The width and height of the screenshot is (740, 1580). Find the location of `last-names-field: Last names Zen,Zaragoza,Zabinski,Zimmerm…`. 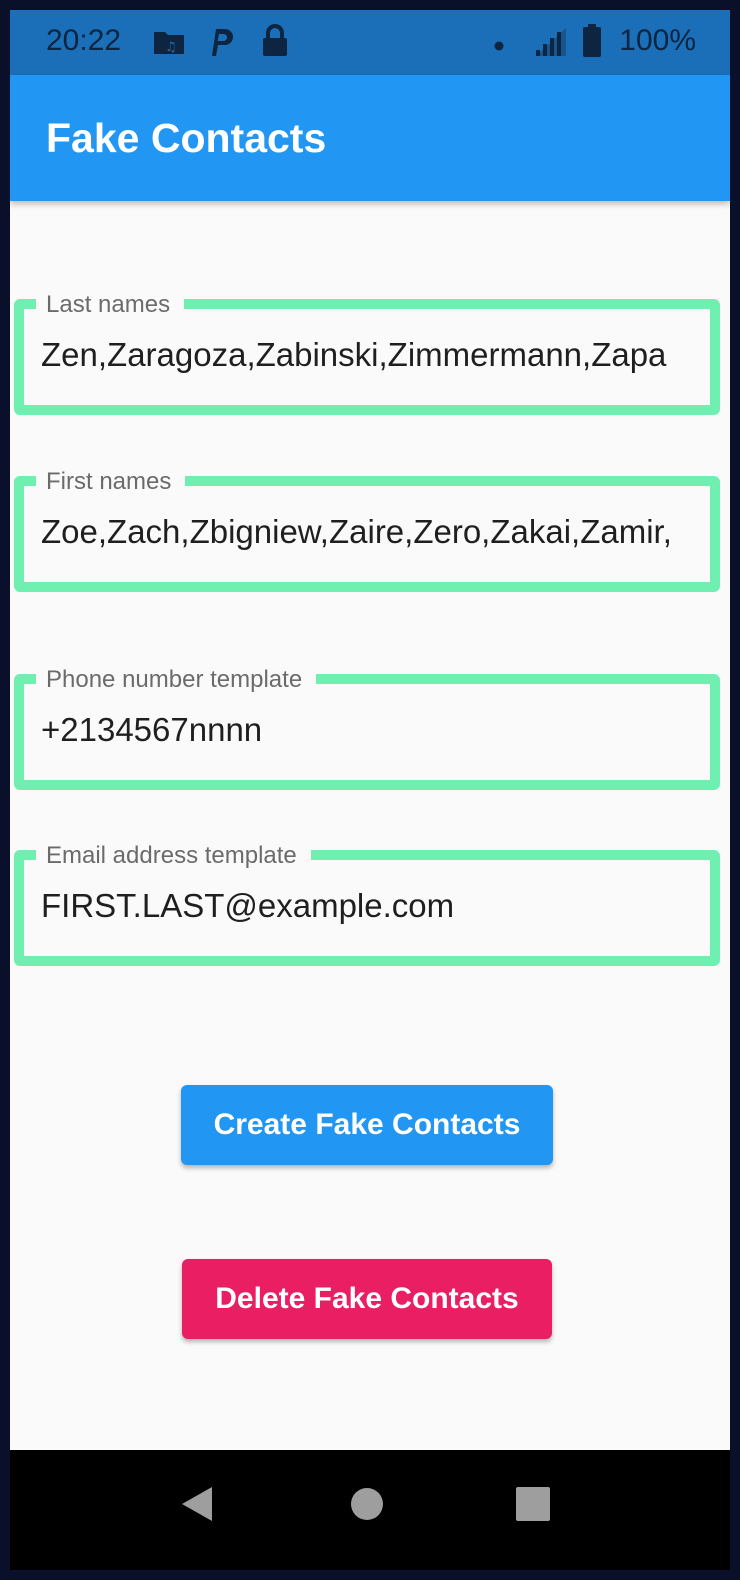

last-names-field: Last names Zen,Zaragoza,Zabinski,Zimmerm… is located at coordinates (367, 353).